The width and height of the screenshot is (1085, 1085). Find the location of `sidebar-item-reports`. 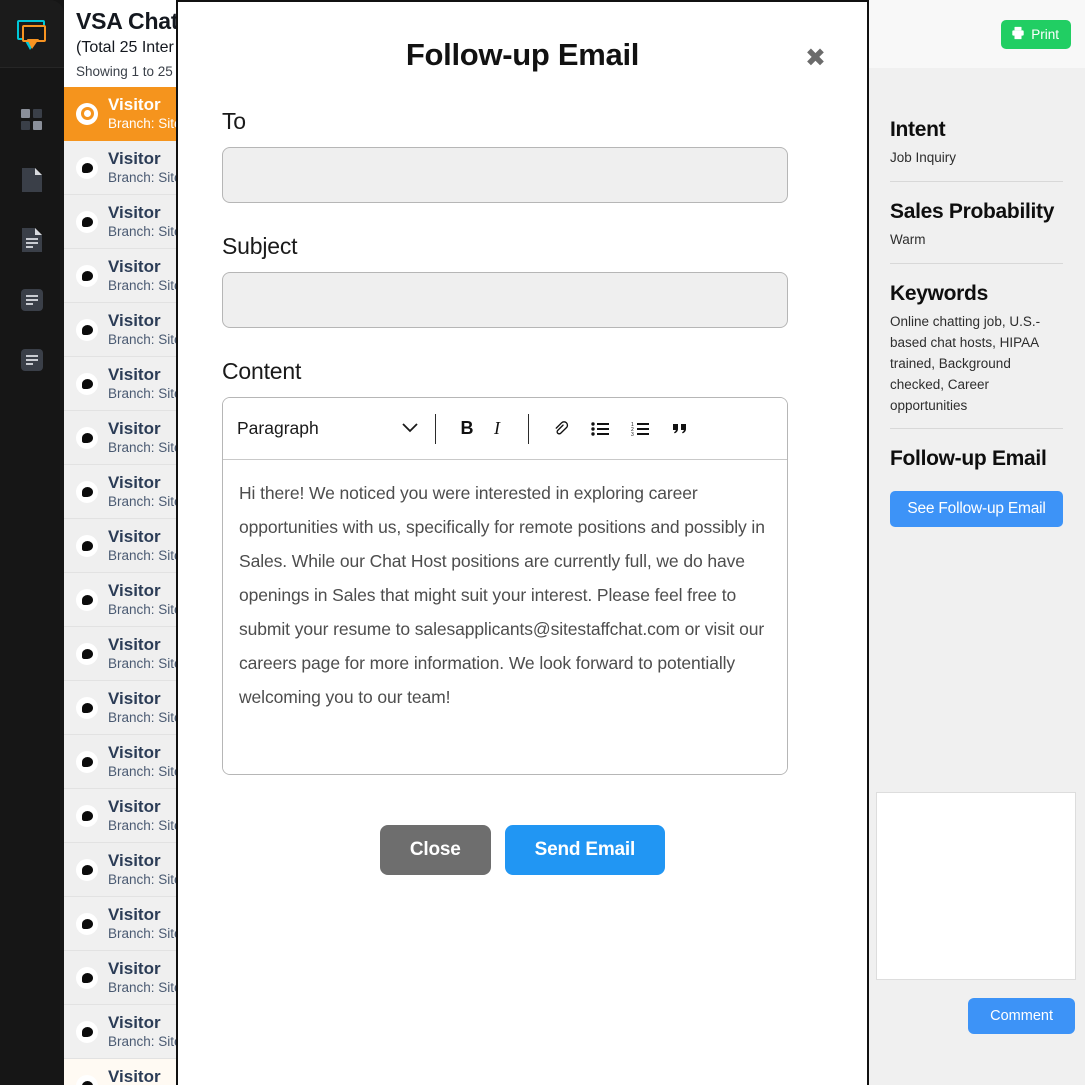

sidebar-item-reports is located at coordinates (32, 300).